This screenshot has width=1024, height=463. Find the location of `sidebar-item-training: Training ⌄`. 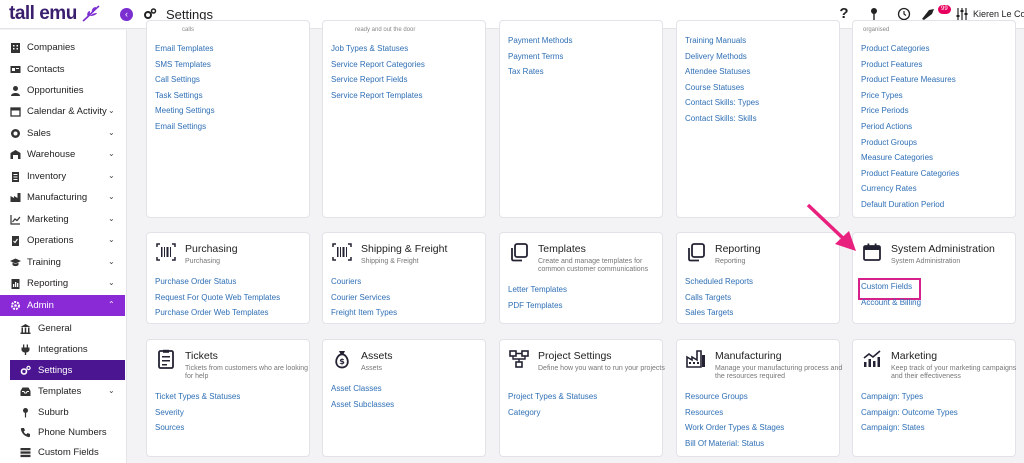

sidebar-item-training: Training ⌄ is located at coordinates (62, 262).